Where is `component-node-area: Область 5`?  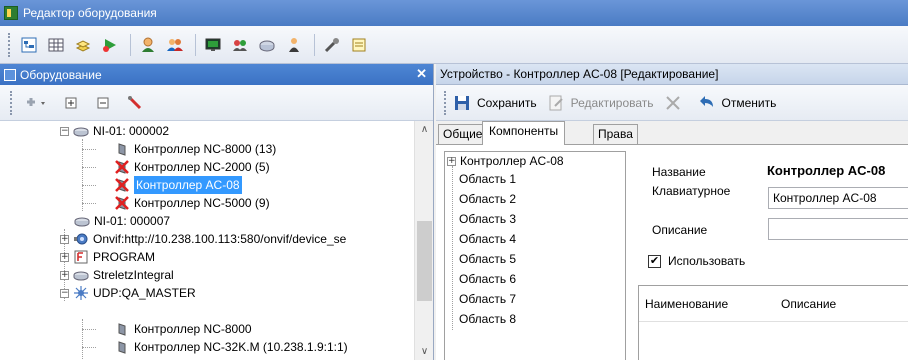
component-node-area: Область 5 is located at coordinates (487, 259).